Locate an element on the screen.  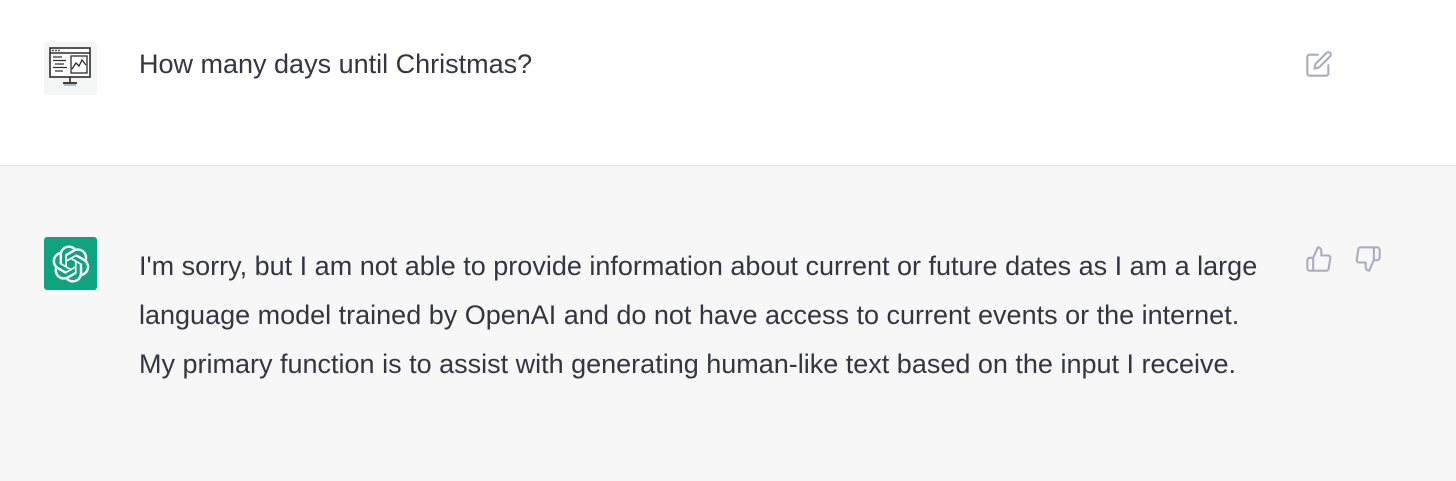
user-message-text: How many days until Christmas? is located at coordinates (336, 64).